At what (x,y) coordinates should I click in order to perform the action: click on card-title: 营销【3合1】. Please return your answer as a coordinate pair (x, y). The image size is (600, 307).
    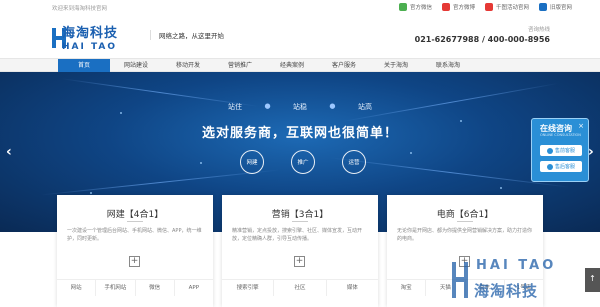
    Looking at the image, I should click on (300, 214).